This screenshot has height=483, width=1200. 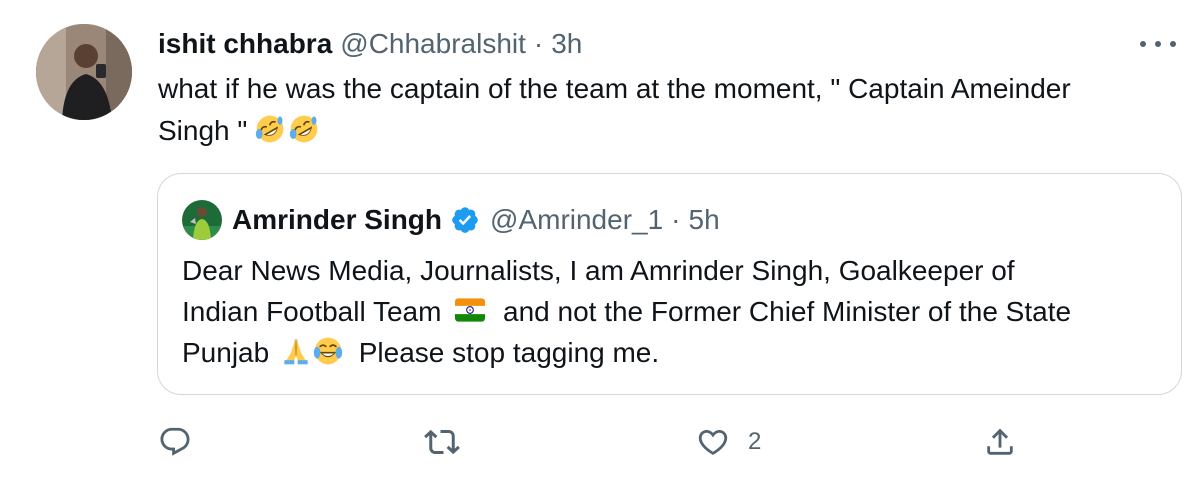 I want to click on retweet-icon, so click(x=442, y=442).